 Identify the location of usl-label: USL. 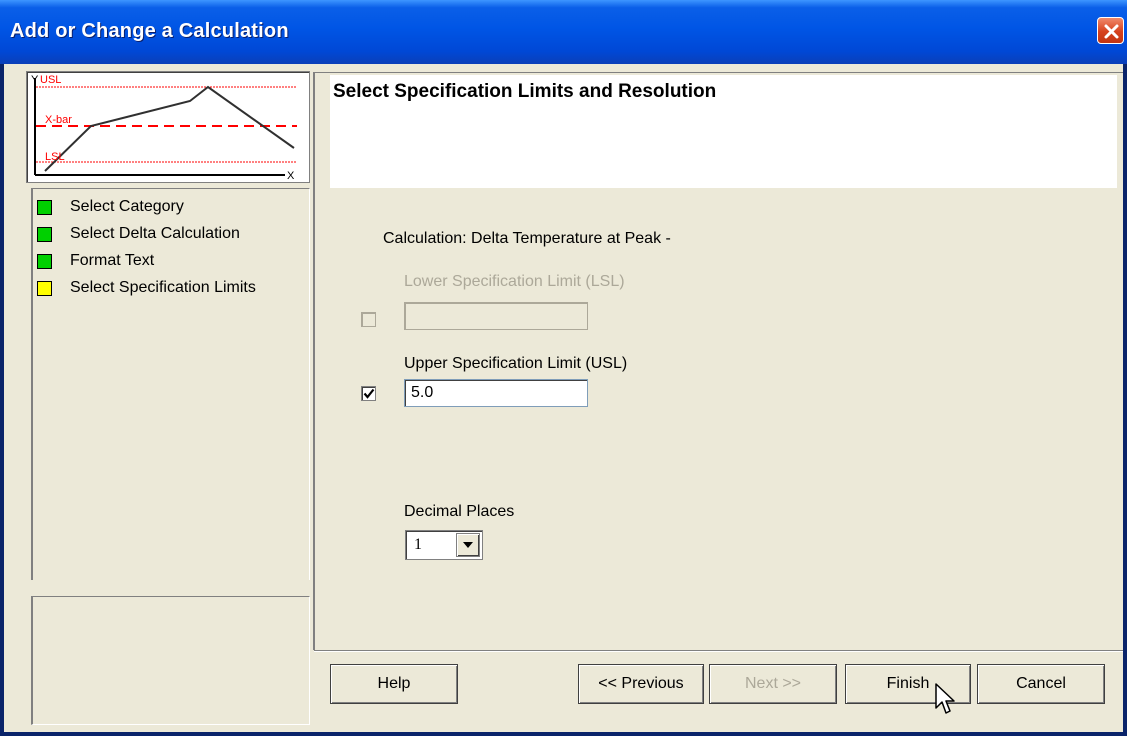
(50, 80).